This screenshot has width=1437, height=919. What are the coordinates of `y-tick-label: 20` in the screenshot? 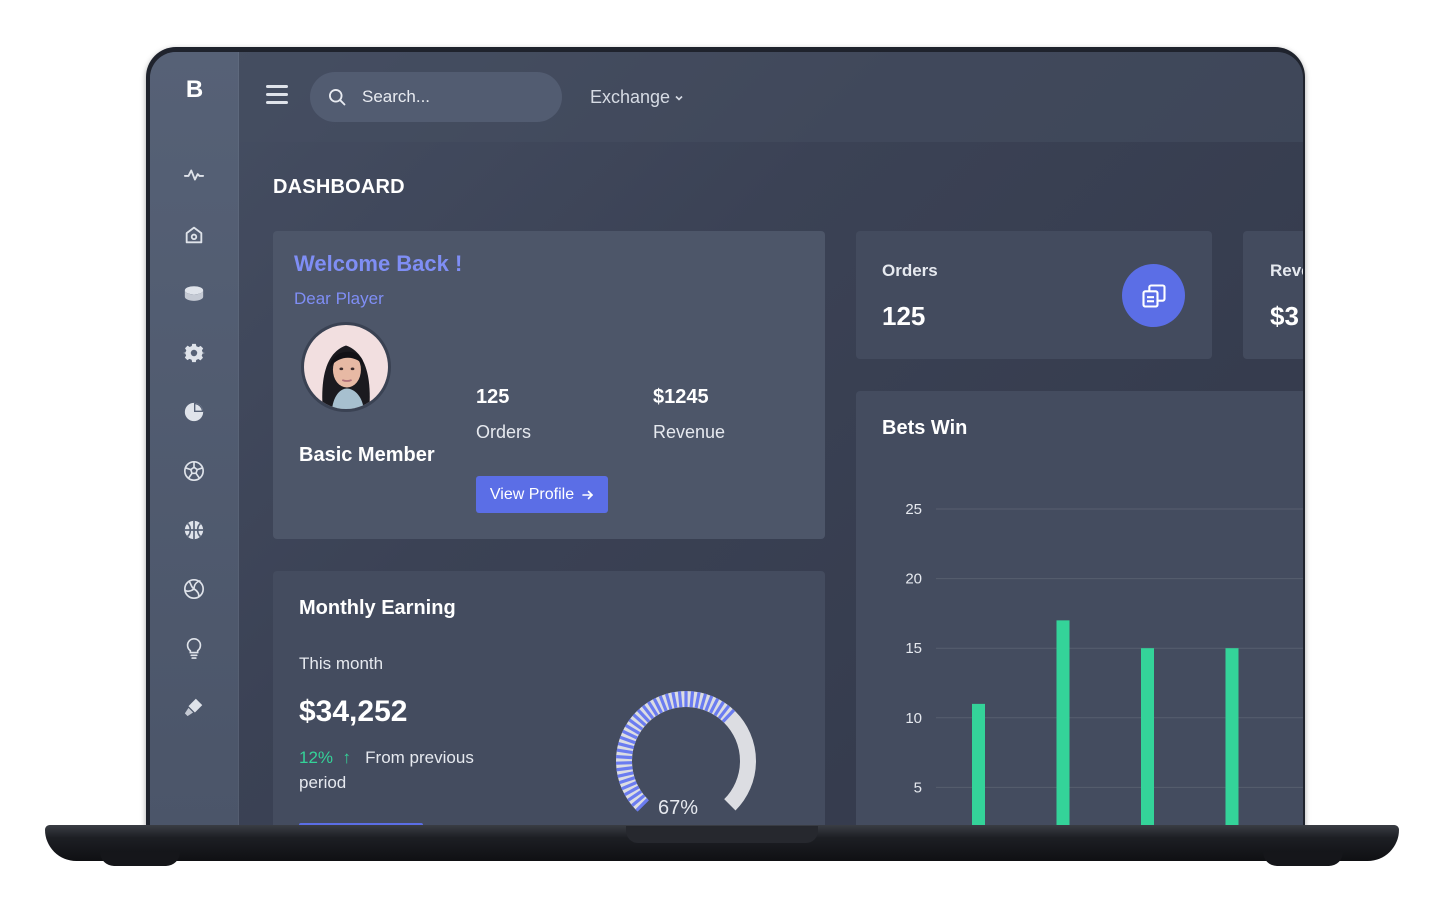 It's located at (913, 579).